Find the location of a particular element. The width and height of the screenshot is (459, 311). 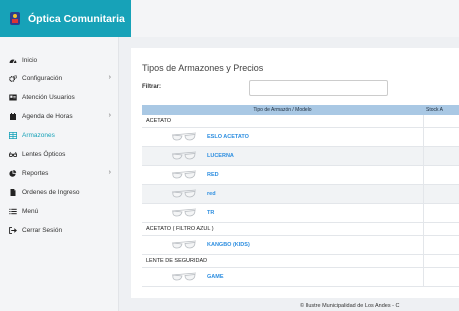

sidebar-item-atencion-usuarios: Atención Usuarios is located at coordinates (59, 97).